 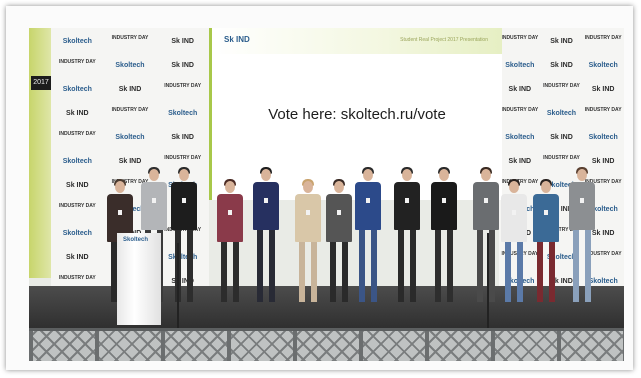 I want to click on lectern: Skoltech, so click(x=139, y=279).